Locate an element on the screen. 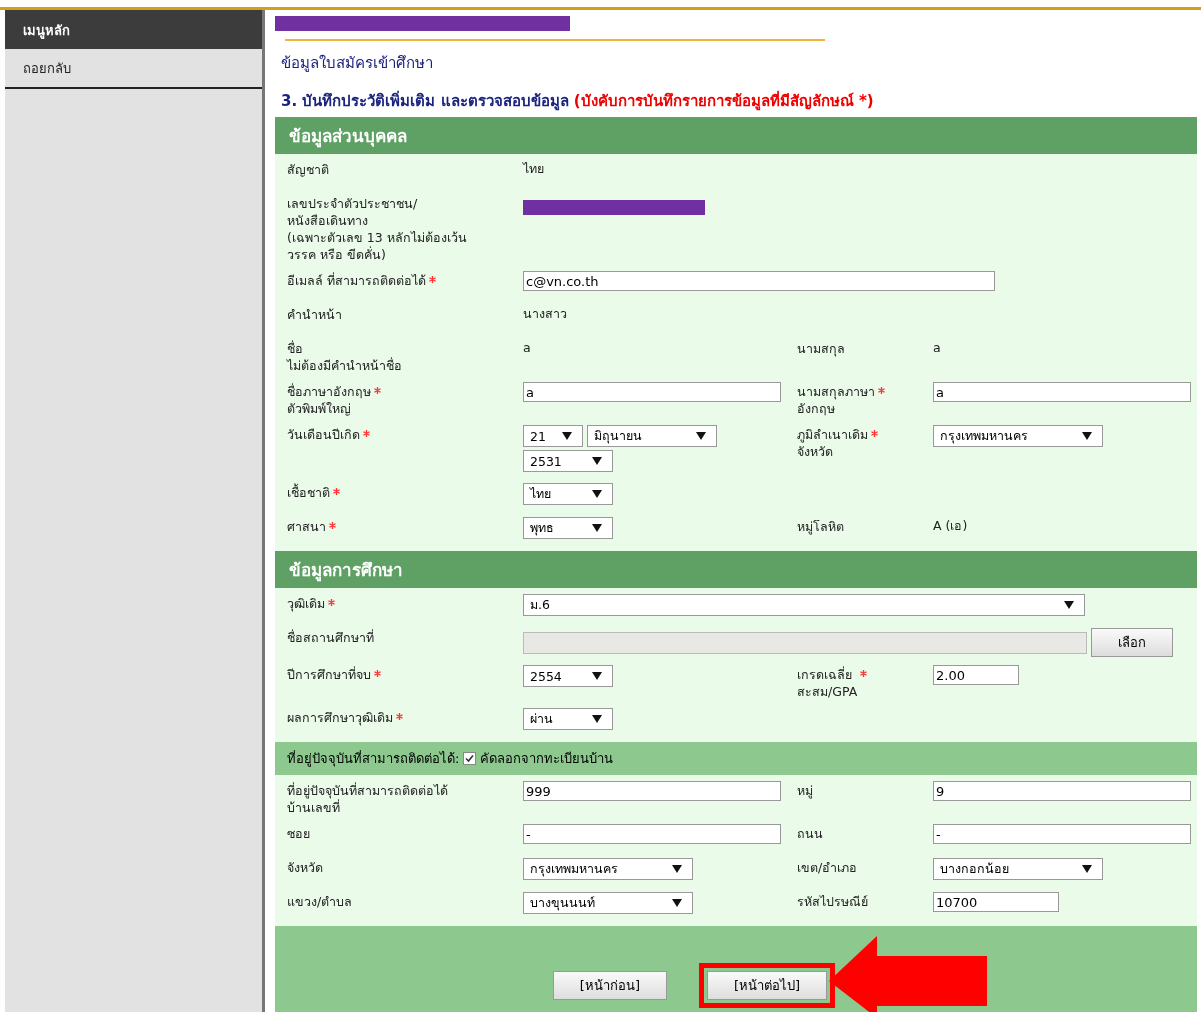 The image size is (1201, 1012). field-label: ชื่อสถานศึกษาที่ is located at coordinates (330, 637).